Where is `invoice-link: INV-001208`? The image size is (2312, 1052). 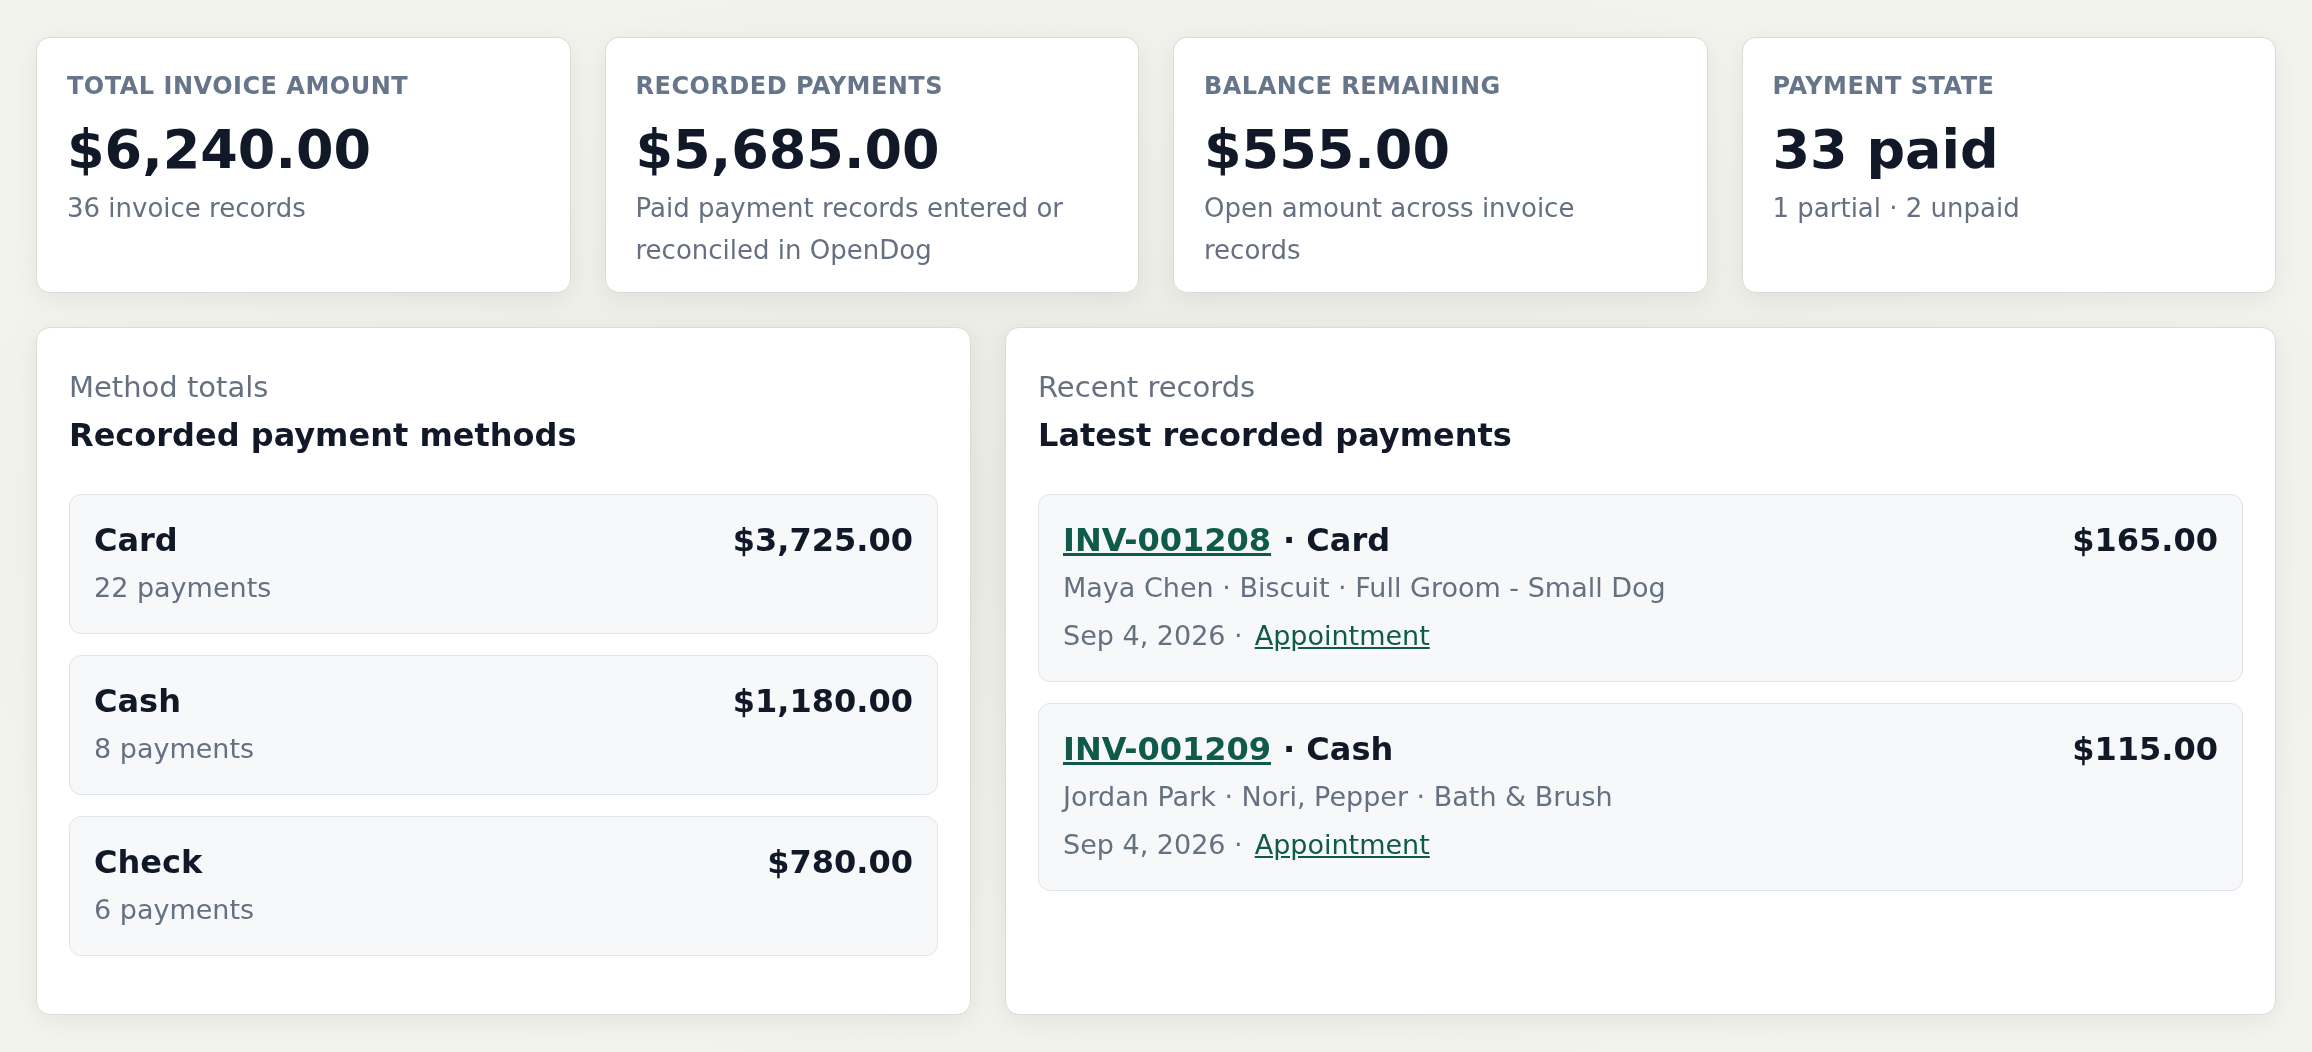
invoice-link: INV-001208 is located at coordinates (1167, 540).